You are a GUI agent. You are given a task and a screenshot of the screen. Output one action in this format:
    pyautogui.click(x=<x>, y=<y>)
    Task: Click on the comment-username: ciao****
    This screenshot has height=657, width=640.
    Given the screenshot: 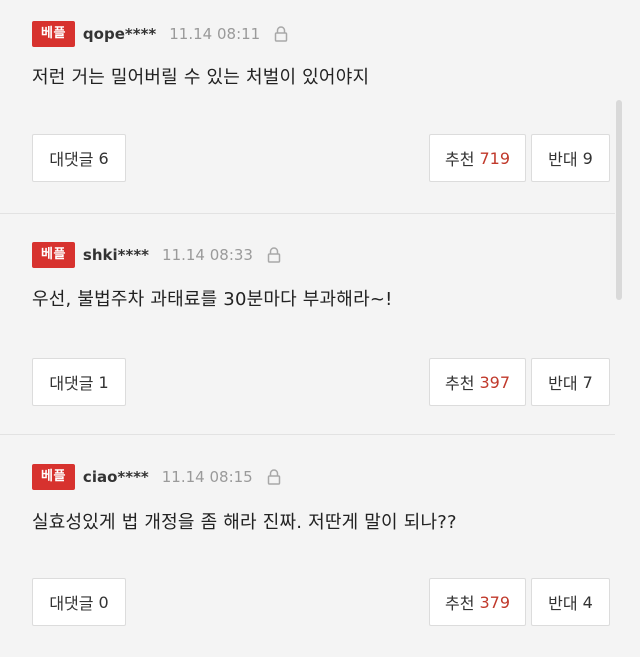 What is the action you would take?
    pyautogui.click(x=116, y=477)
    